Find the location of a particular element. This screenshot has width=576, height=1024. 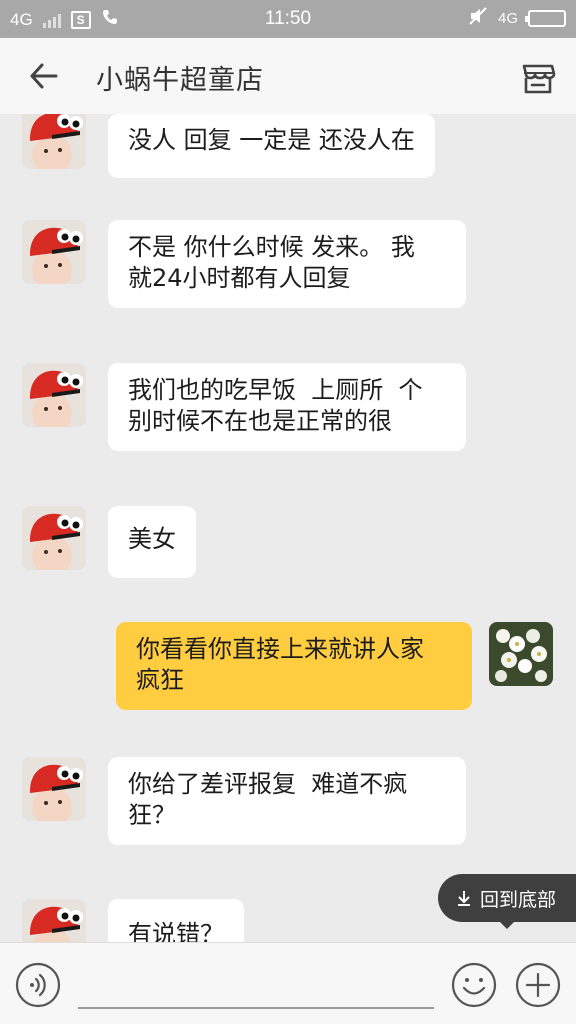

message-bubble: 我们也的吃早饭 上厕所 个 别时候不在也是正常的很 is located at coordinates (287, 407).